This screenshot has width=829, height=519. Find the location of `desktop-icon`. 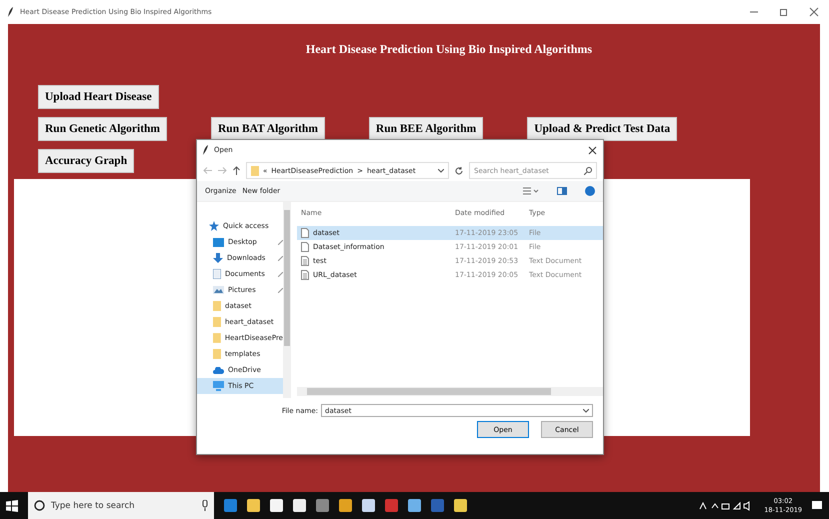

desktop-icon is located at coordinates (218, 242).